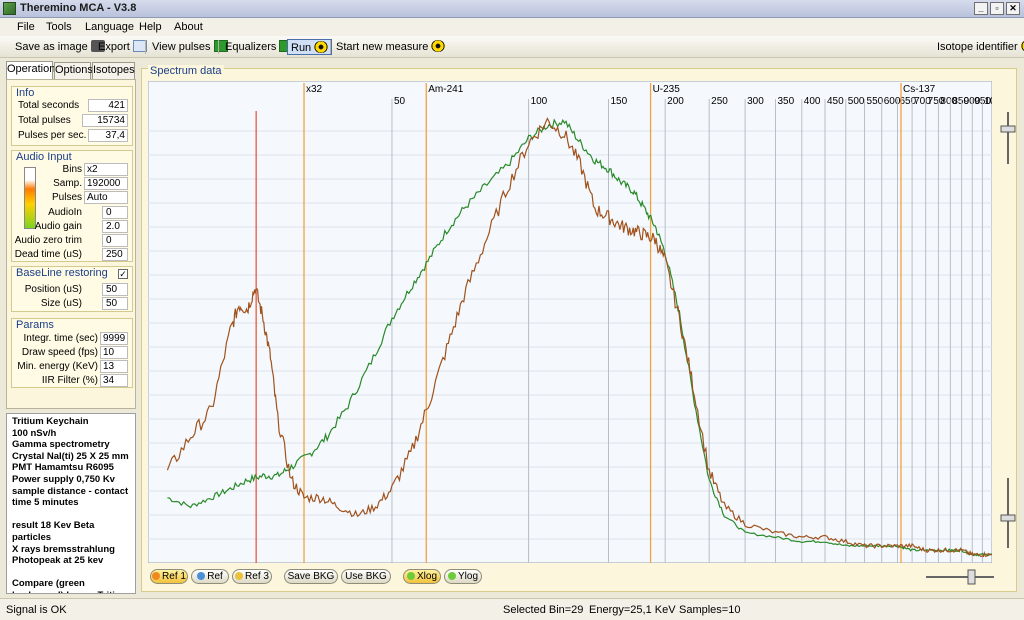  What do you see at coordinates (1006, 343) in the screenshot?
I see `zoom-sliders` at bounding box center [1006, 343].